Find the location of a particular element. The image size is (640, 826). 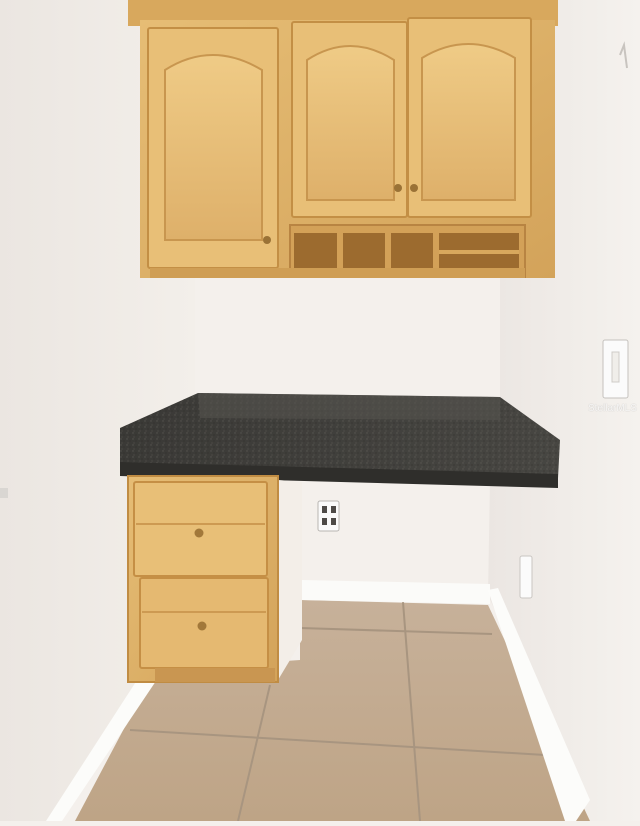

right-wall-outlet is located at coordinates (526, 577).